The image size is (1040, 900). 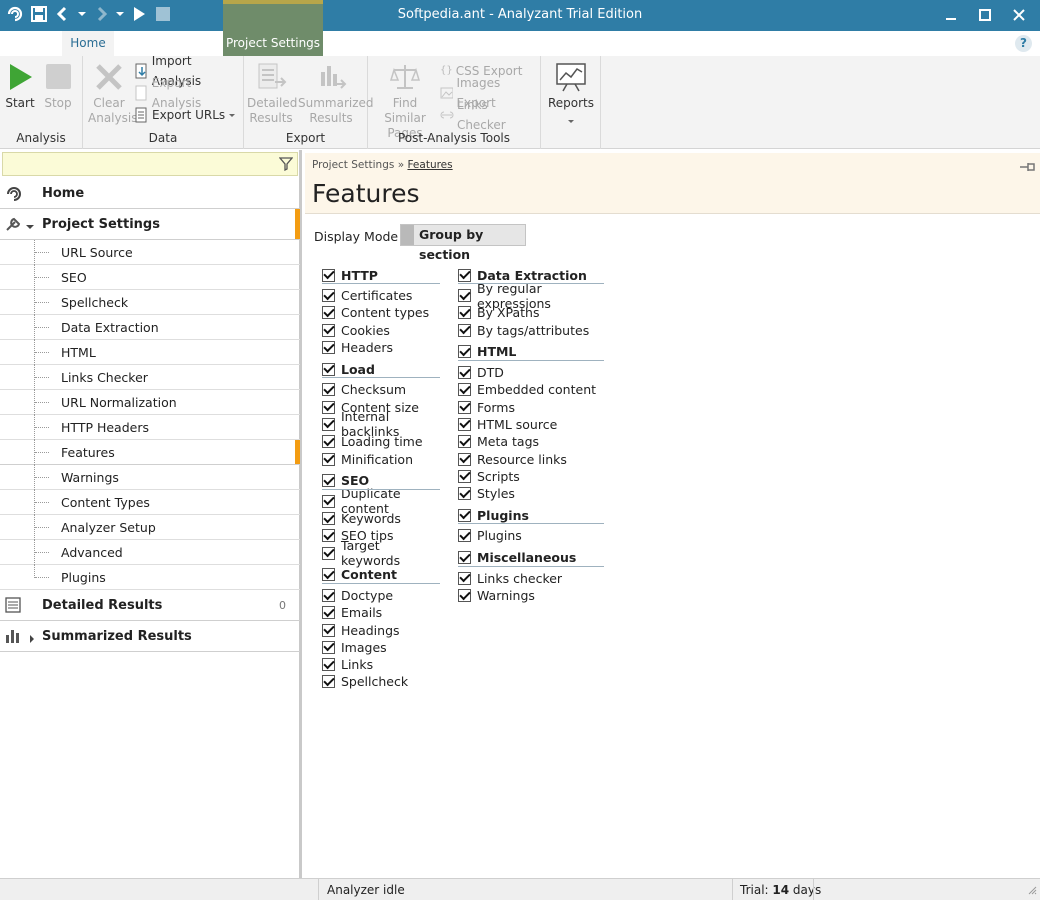 What do you see at coordinates (531, 330) in the screenshot?
I see `feature-item: By tags/attributes` at bounding box center [531, 330].